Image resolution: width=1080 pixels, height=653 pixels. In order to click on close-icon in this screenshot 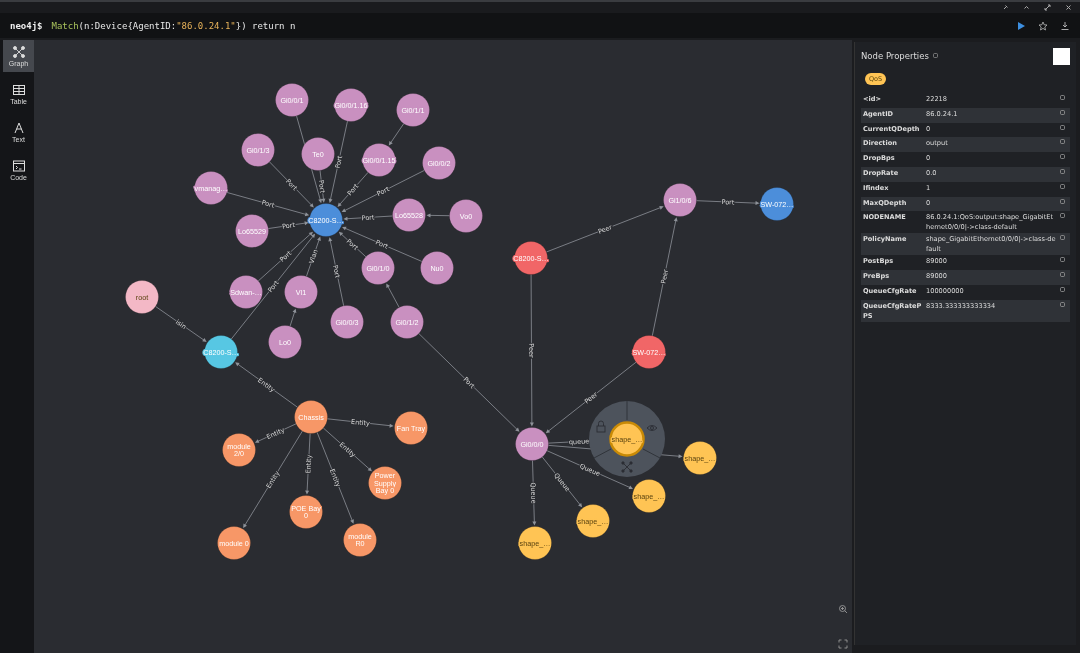, I will do `click(1068, 7)`.